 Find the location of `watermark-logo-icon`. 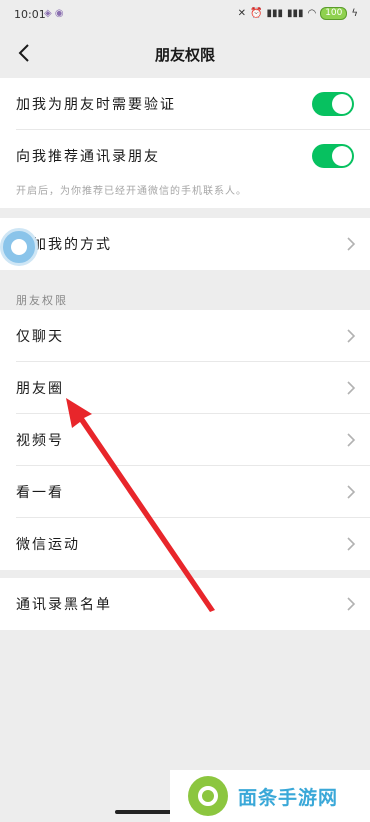

watermark-logo-icon is located at coordinates (208, 796).